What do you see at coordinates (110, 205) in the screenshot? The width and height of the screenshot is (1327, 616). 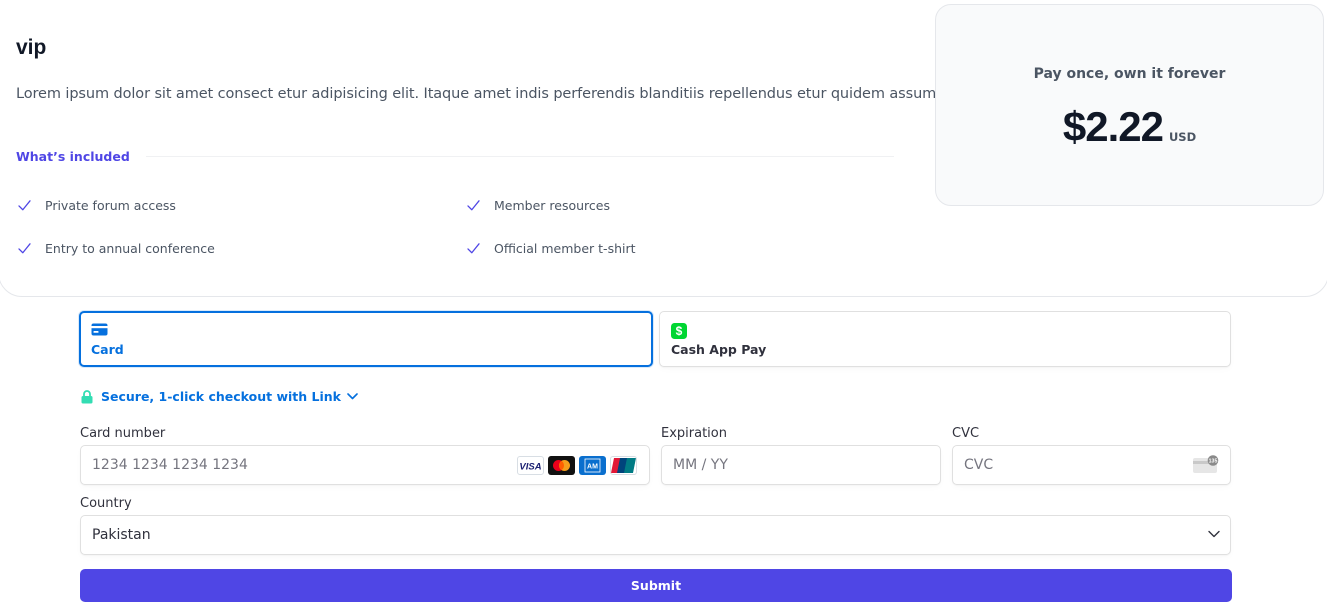 I see `feature-label: Private forum access` at bounding box center [110, 205].